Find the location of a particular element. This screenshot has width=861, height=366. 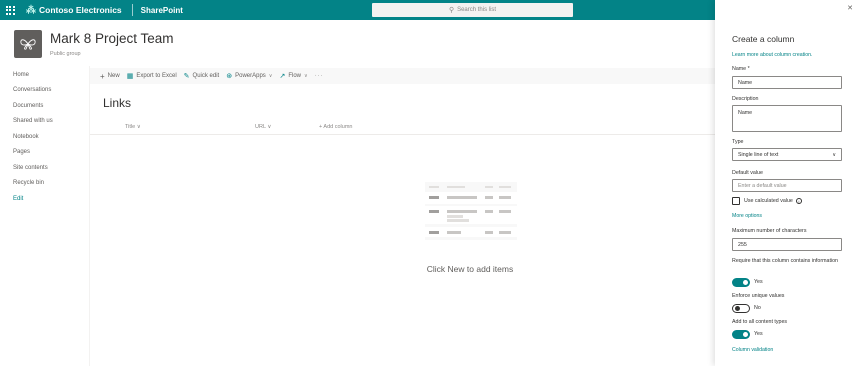

flow-icon: ↗ is located at coordinates (282, 76).